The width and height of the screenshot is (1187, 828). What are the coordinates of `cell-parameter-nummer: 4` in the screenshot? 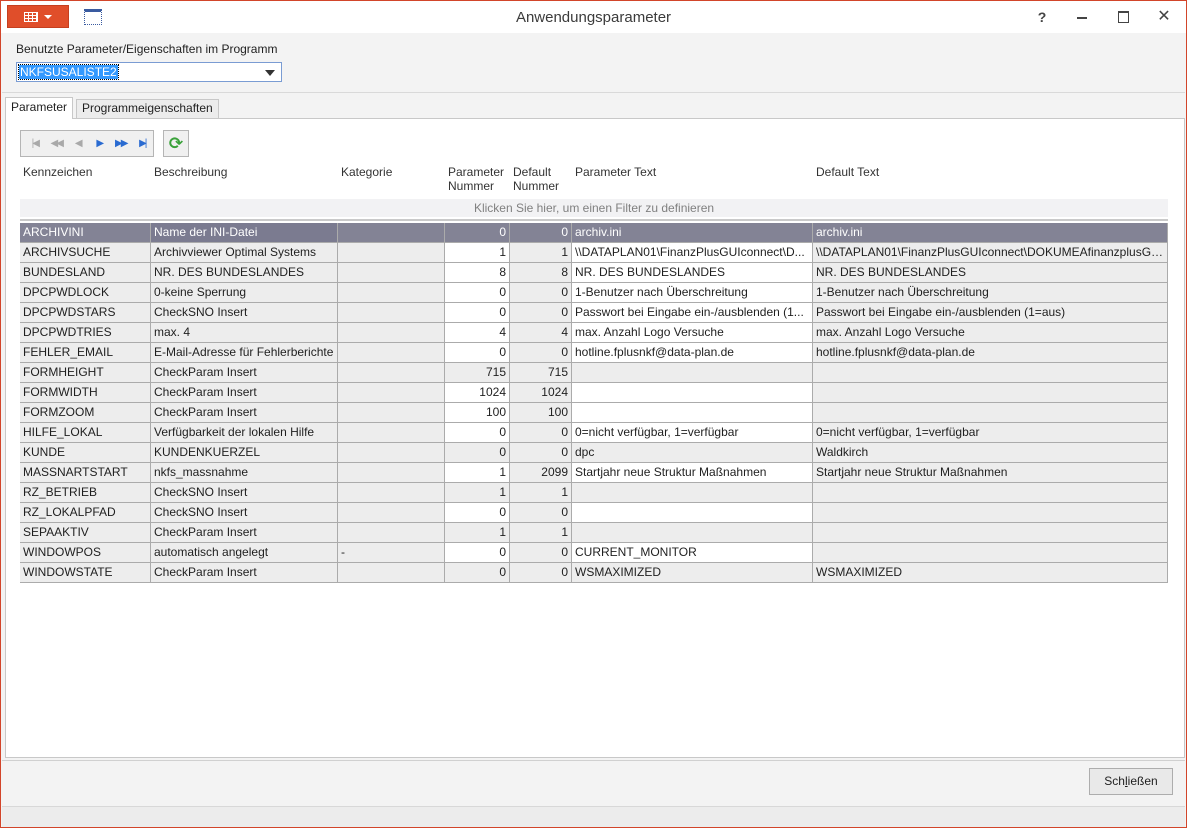 It's located at (477, 332).